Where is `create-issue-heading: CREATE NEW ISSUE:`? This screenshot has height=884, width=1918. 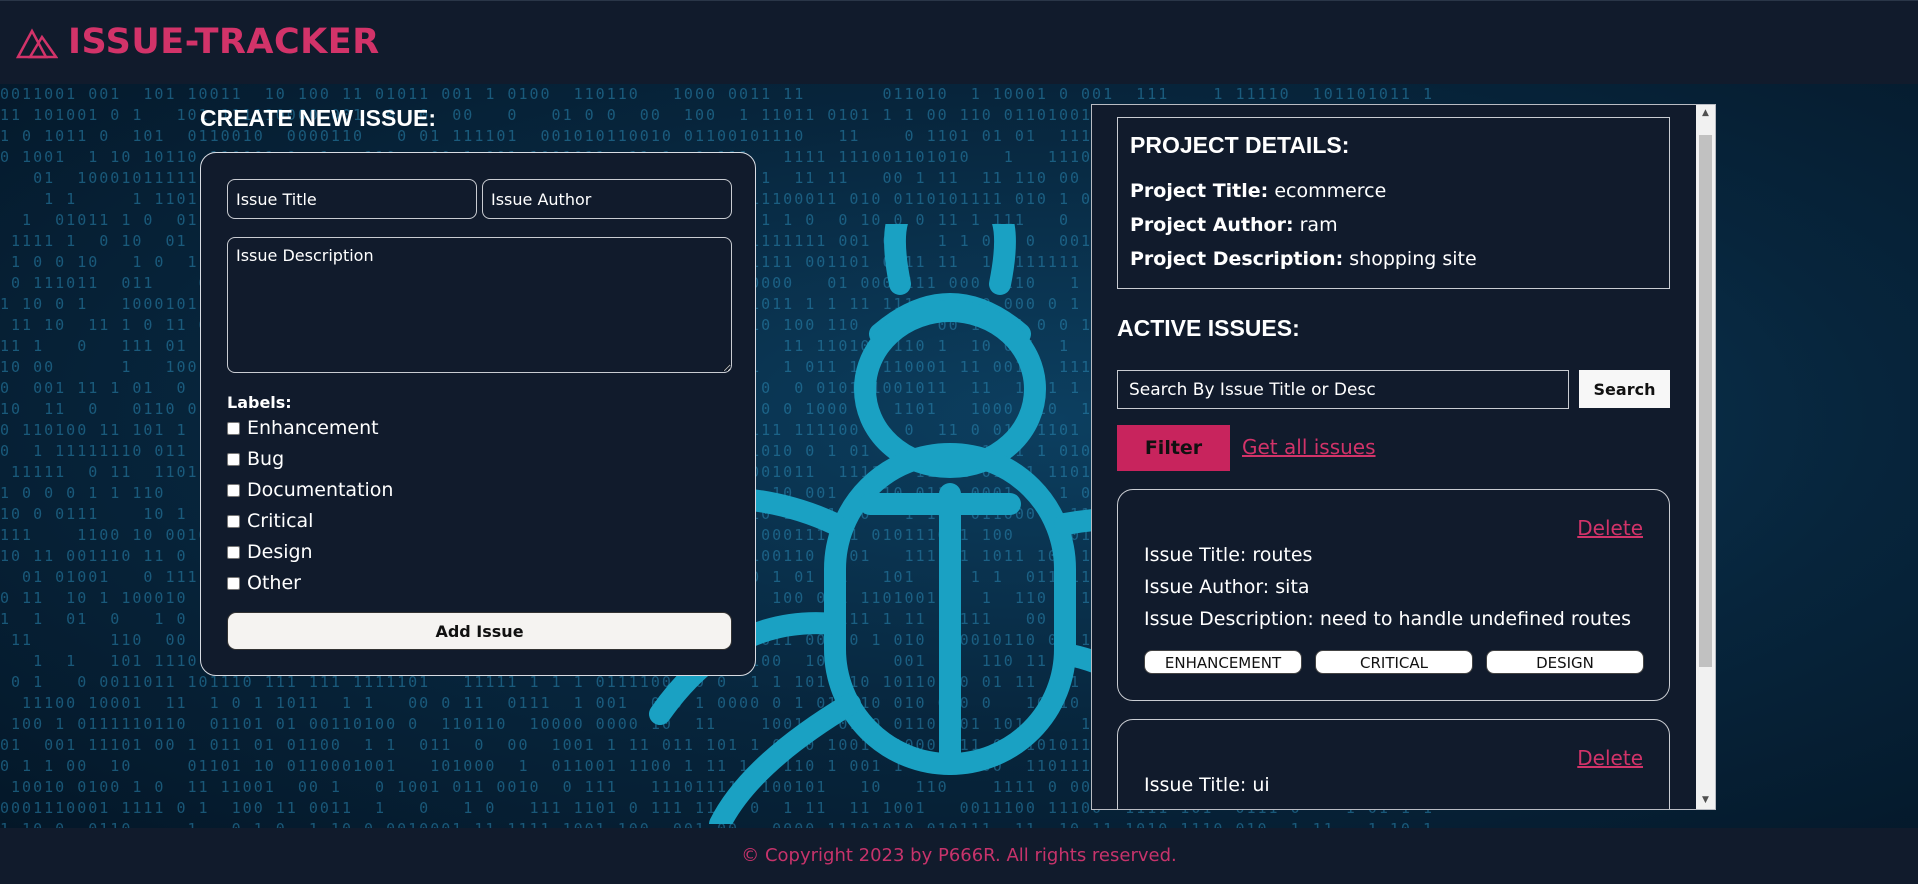
create-issue-heading: CREATE NEW ISSUE: is located at coordinates (318, 118).